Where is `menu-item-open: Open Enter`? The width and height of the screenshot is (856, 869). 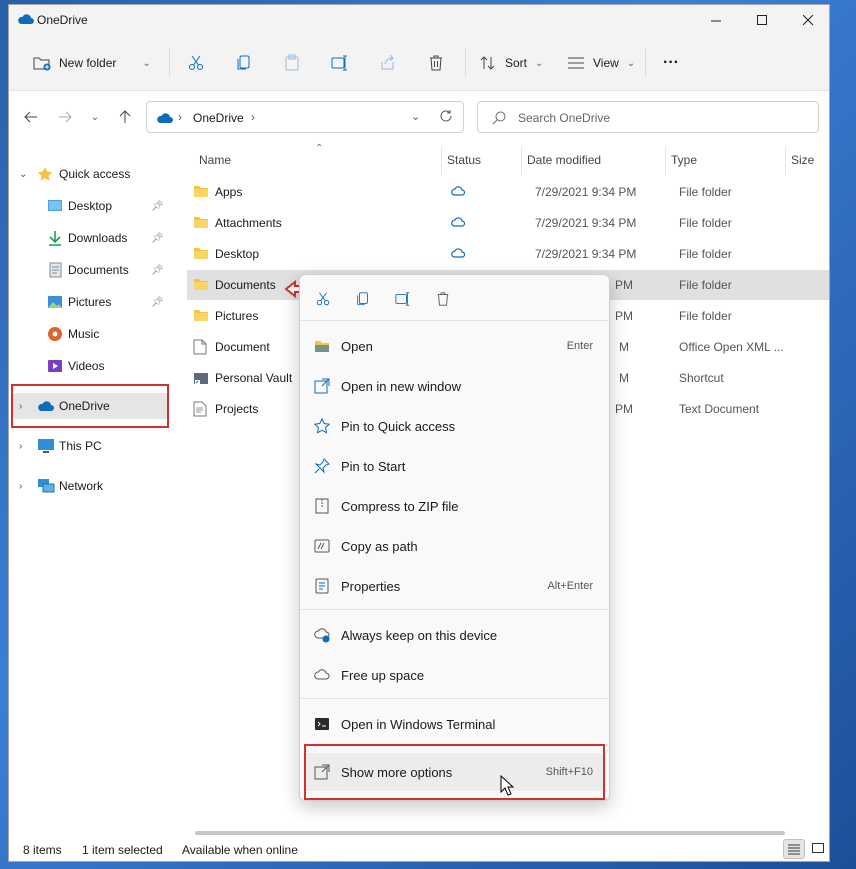
menu-item-open: Open Enter is located at coordinates (454, 346).